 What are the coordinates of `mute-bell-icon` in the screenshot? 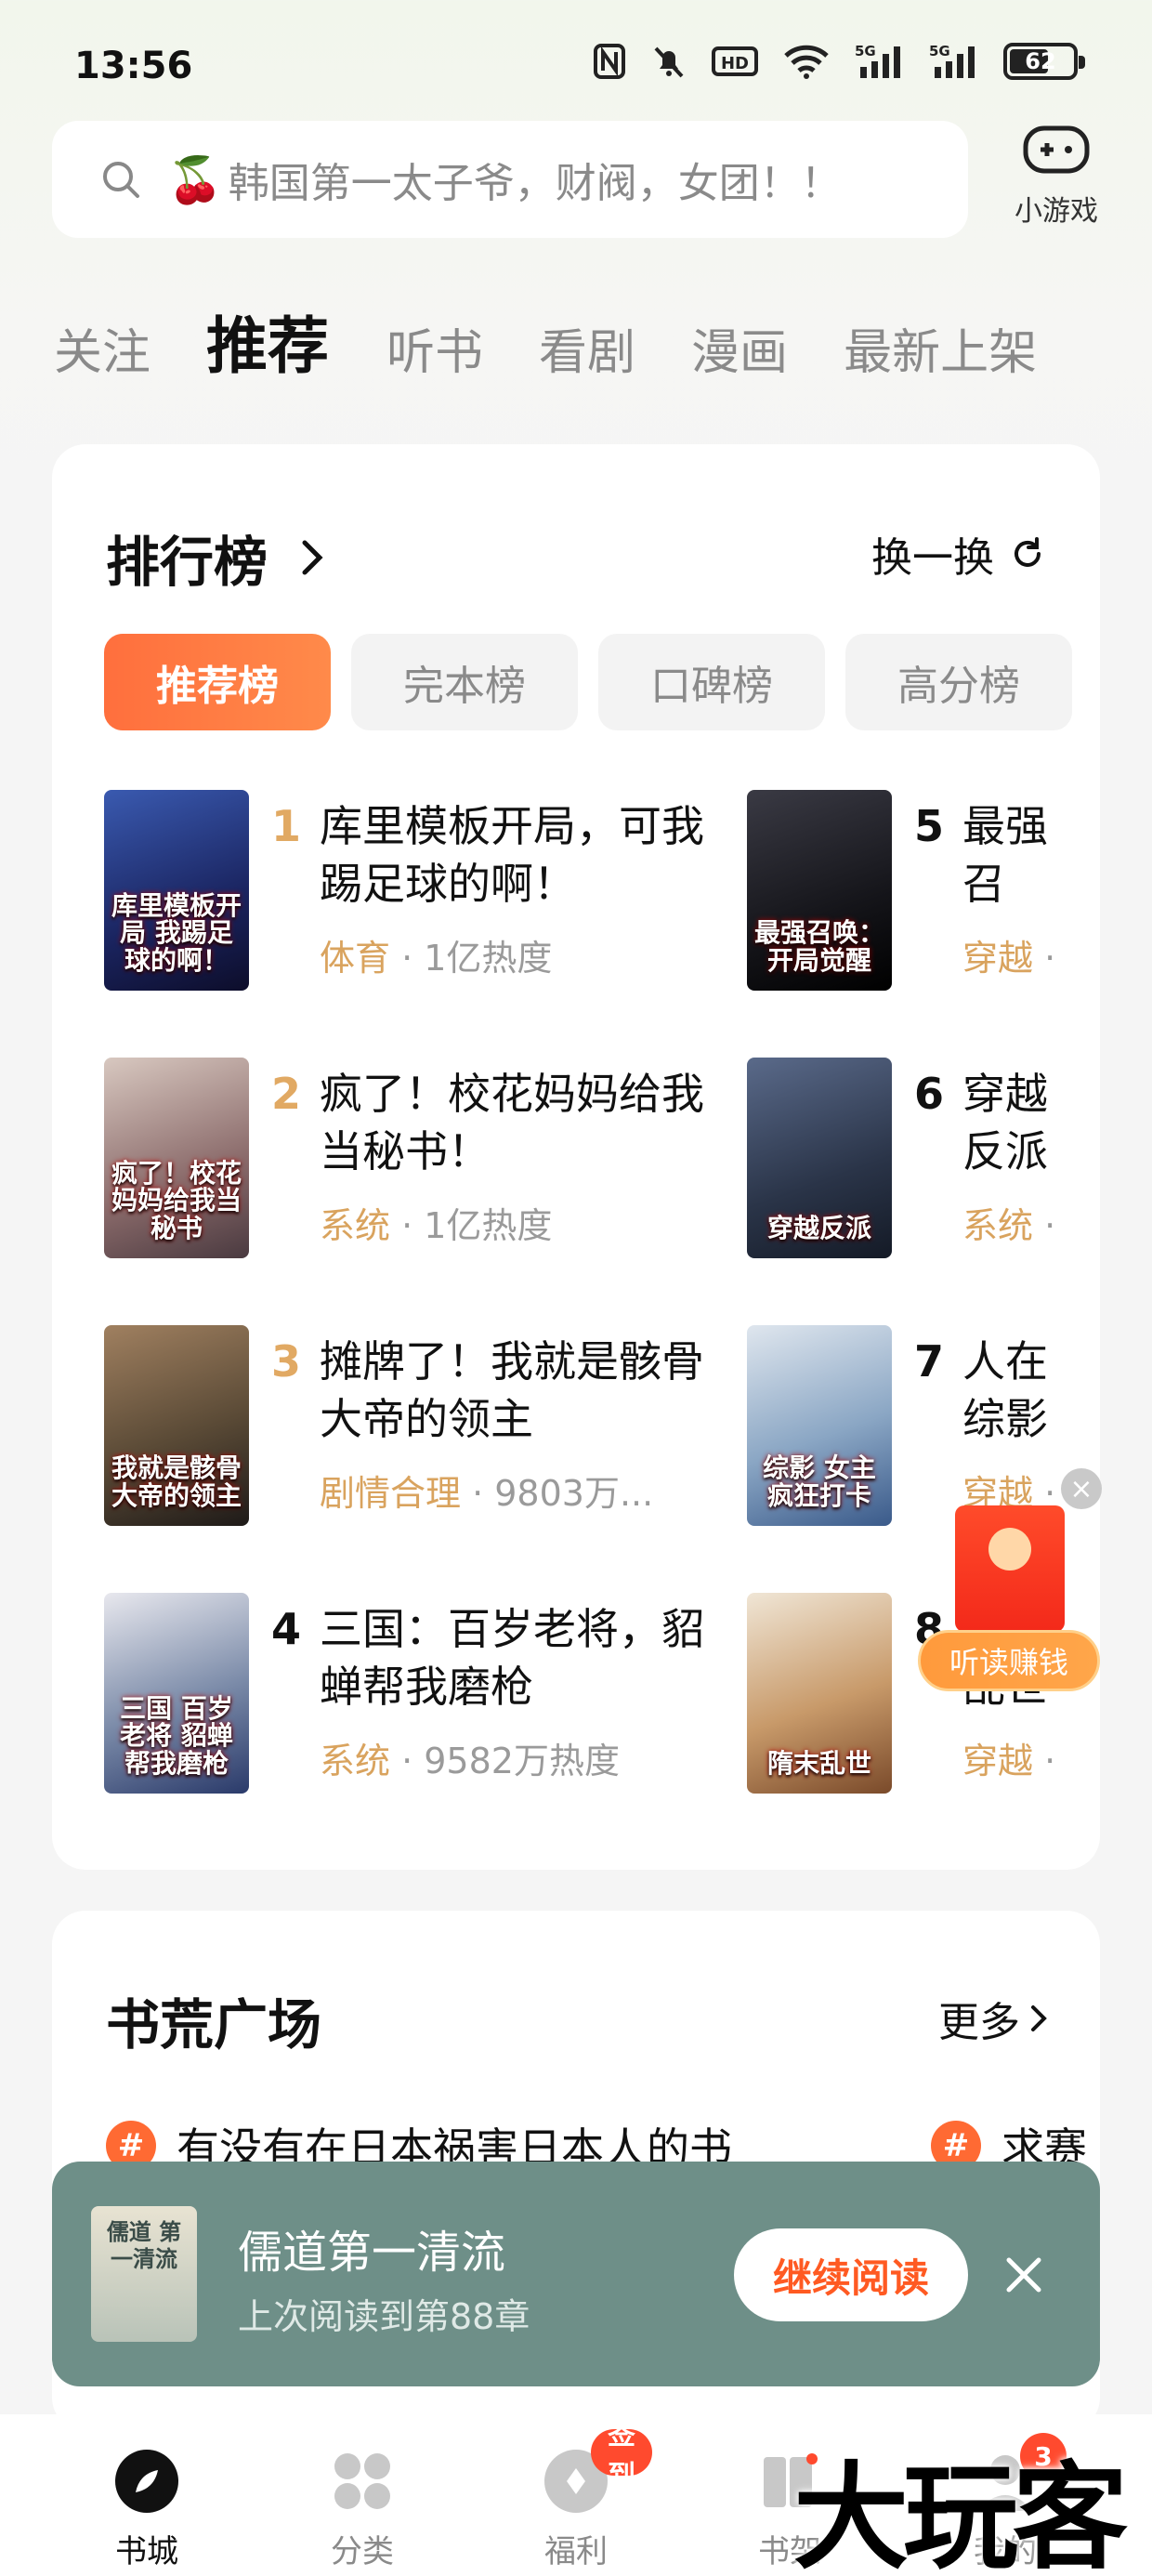 It's located at (669, 62).